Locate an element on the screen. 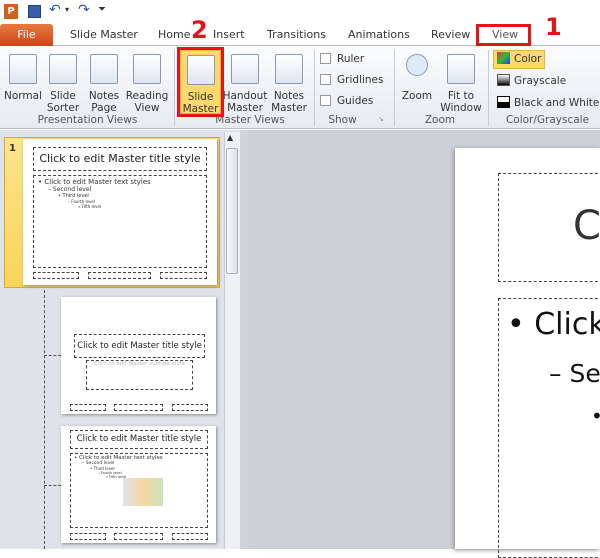 The height and width of the screenshot is (558, 600). content-placeholder-icons is located at coordinates (143, 492).